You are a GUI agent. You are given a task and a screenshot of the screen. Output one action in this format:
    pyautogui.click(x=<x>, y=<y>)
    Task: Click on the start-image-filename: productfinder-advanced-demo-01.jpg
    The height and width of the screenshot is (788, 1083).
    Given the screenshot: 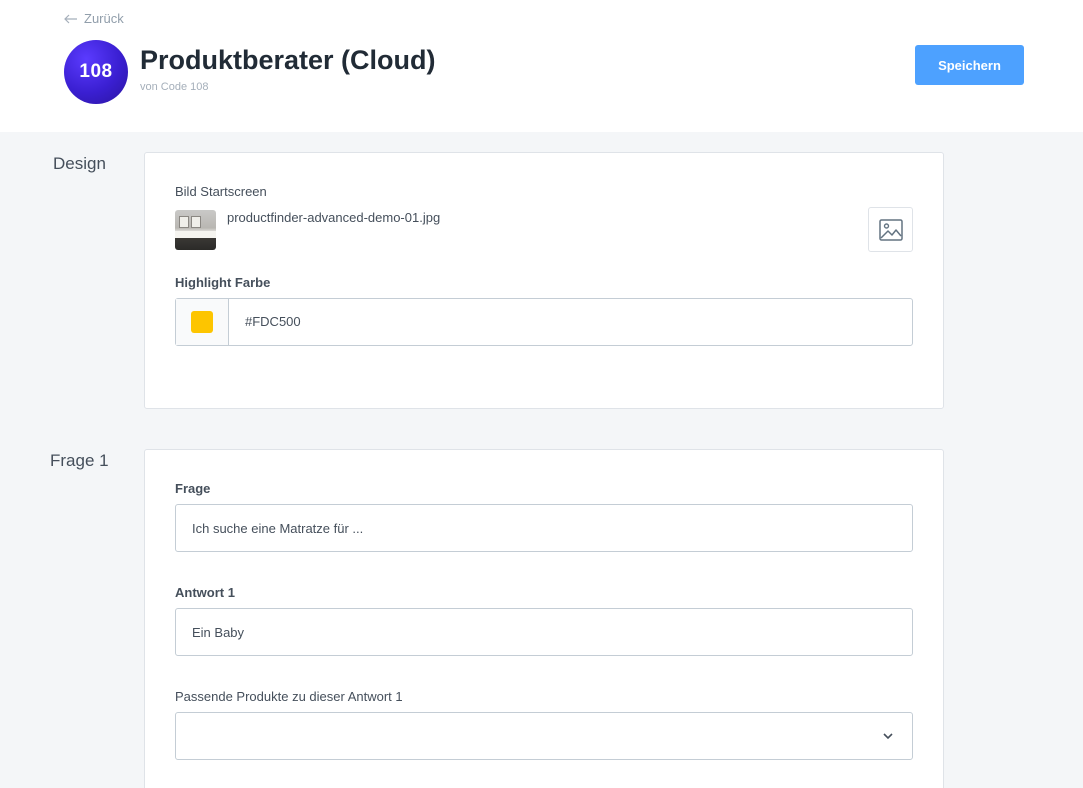 What is the action you would take?
    pyautogui.click(x=334, y=217)
    